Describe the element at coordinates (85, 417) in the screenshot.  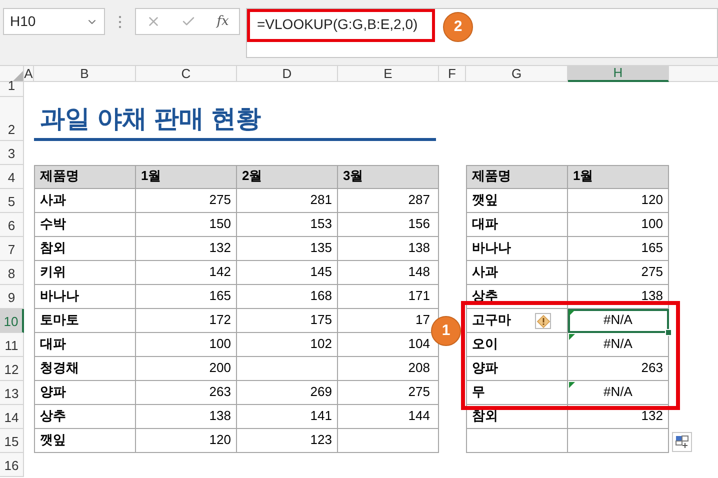
I see `table-cell: 상추` at that location.